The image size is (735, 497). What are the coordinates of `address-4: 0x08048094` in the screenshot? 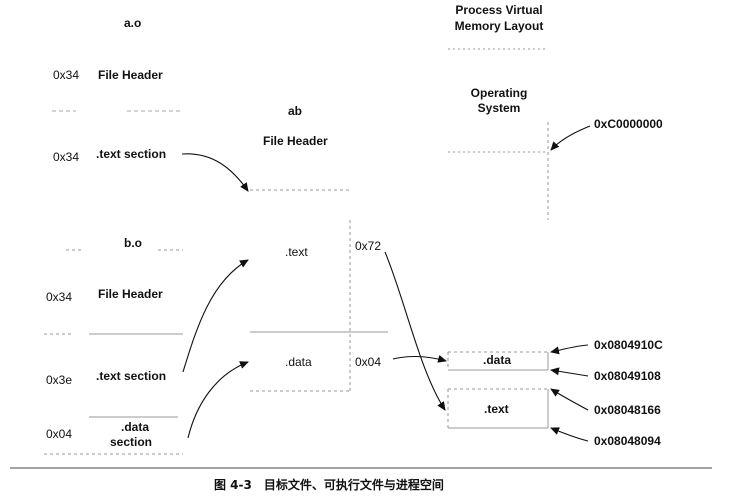 It's located at (627, 441).